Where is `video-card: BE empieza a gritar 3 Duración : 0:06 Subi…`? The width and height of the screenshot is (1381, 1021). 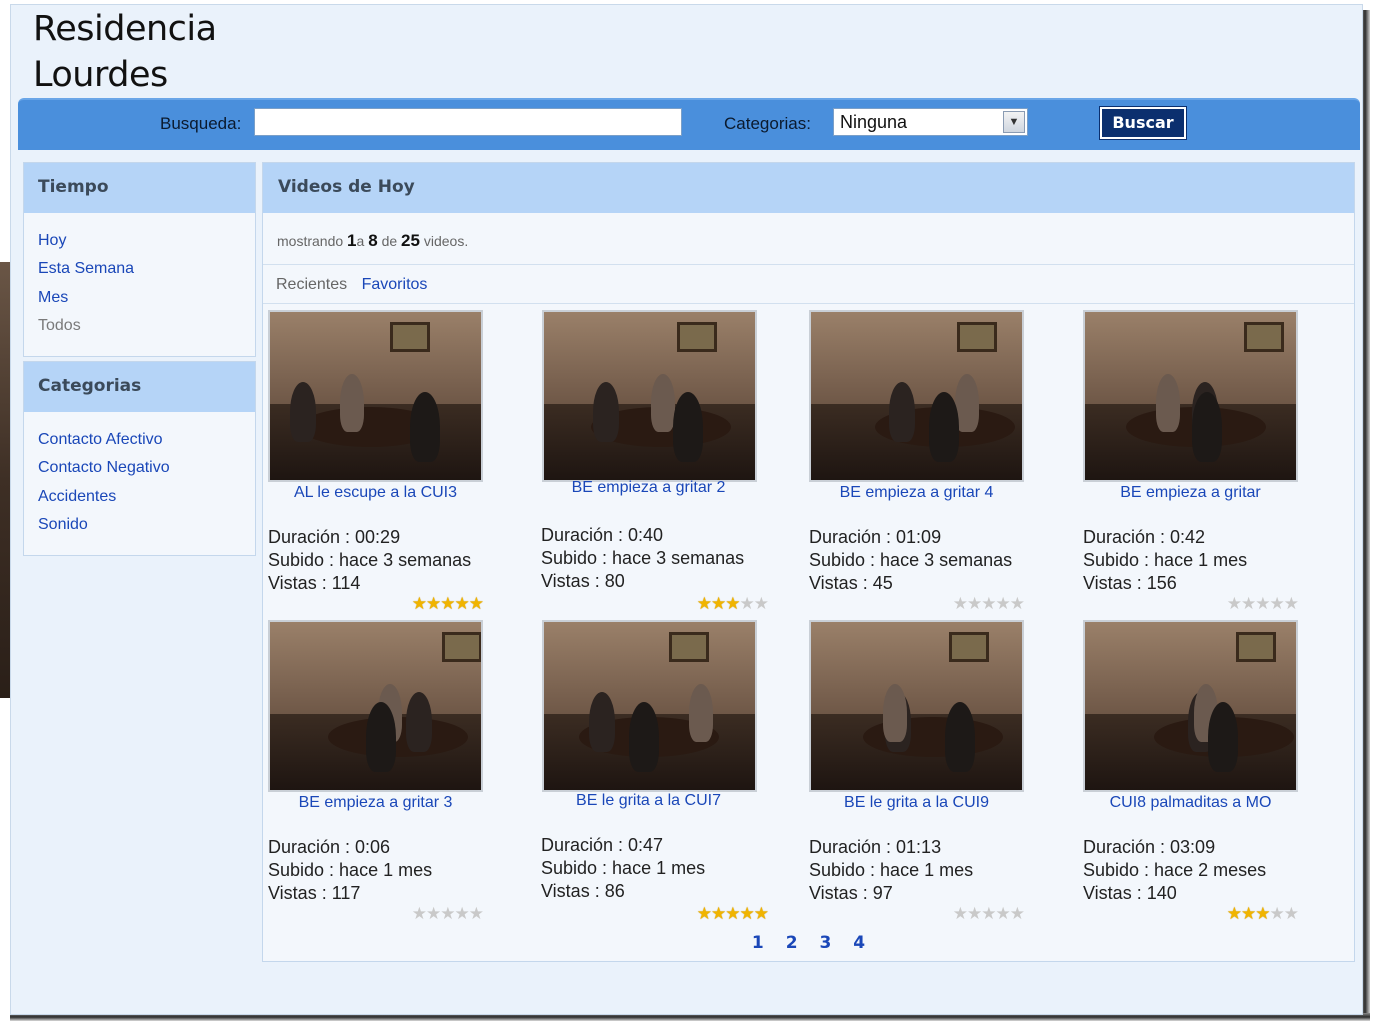
video-card: BE empieza a gritar 3 Duración : 0:06 Subi… is located at coordinates (388, 772).